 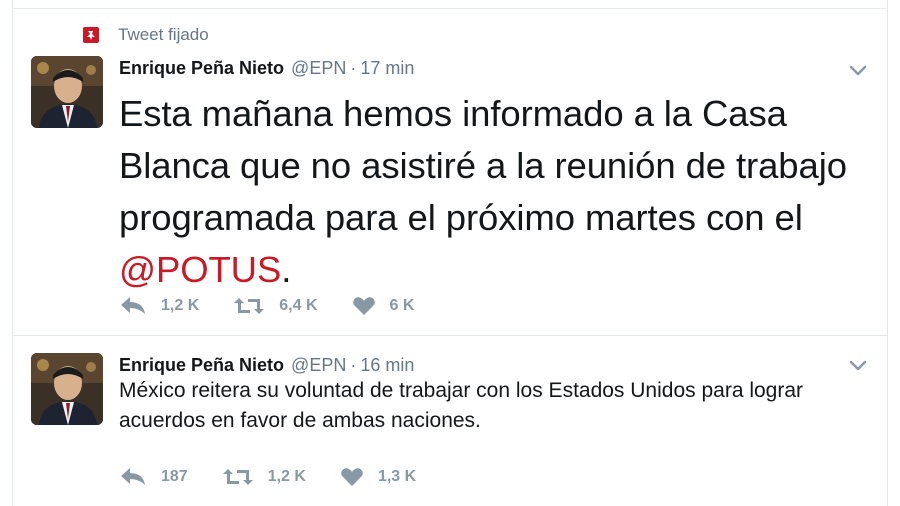 I want to click on like-count: 6 K, so click(x=402, y=305).